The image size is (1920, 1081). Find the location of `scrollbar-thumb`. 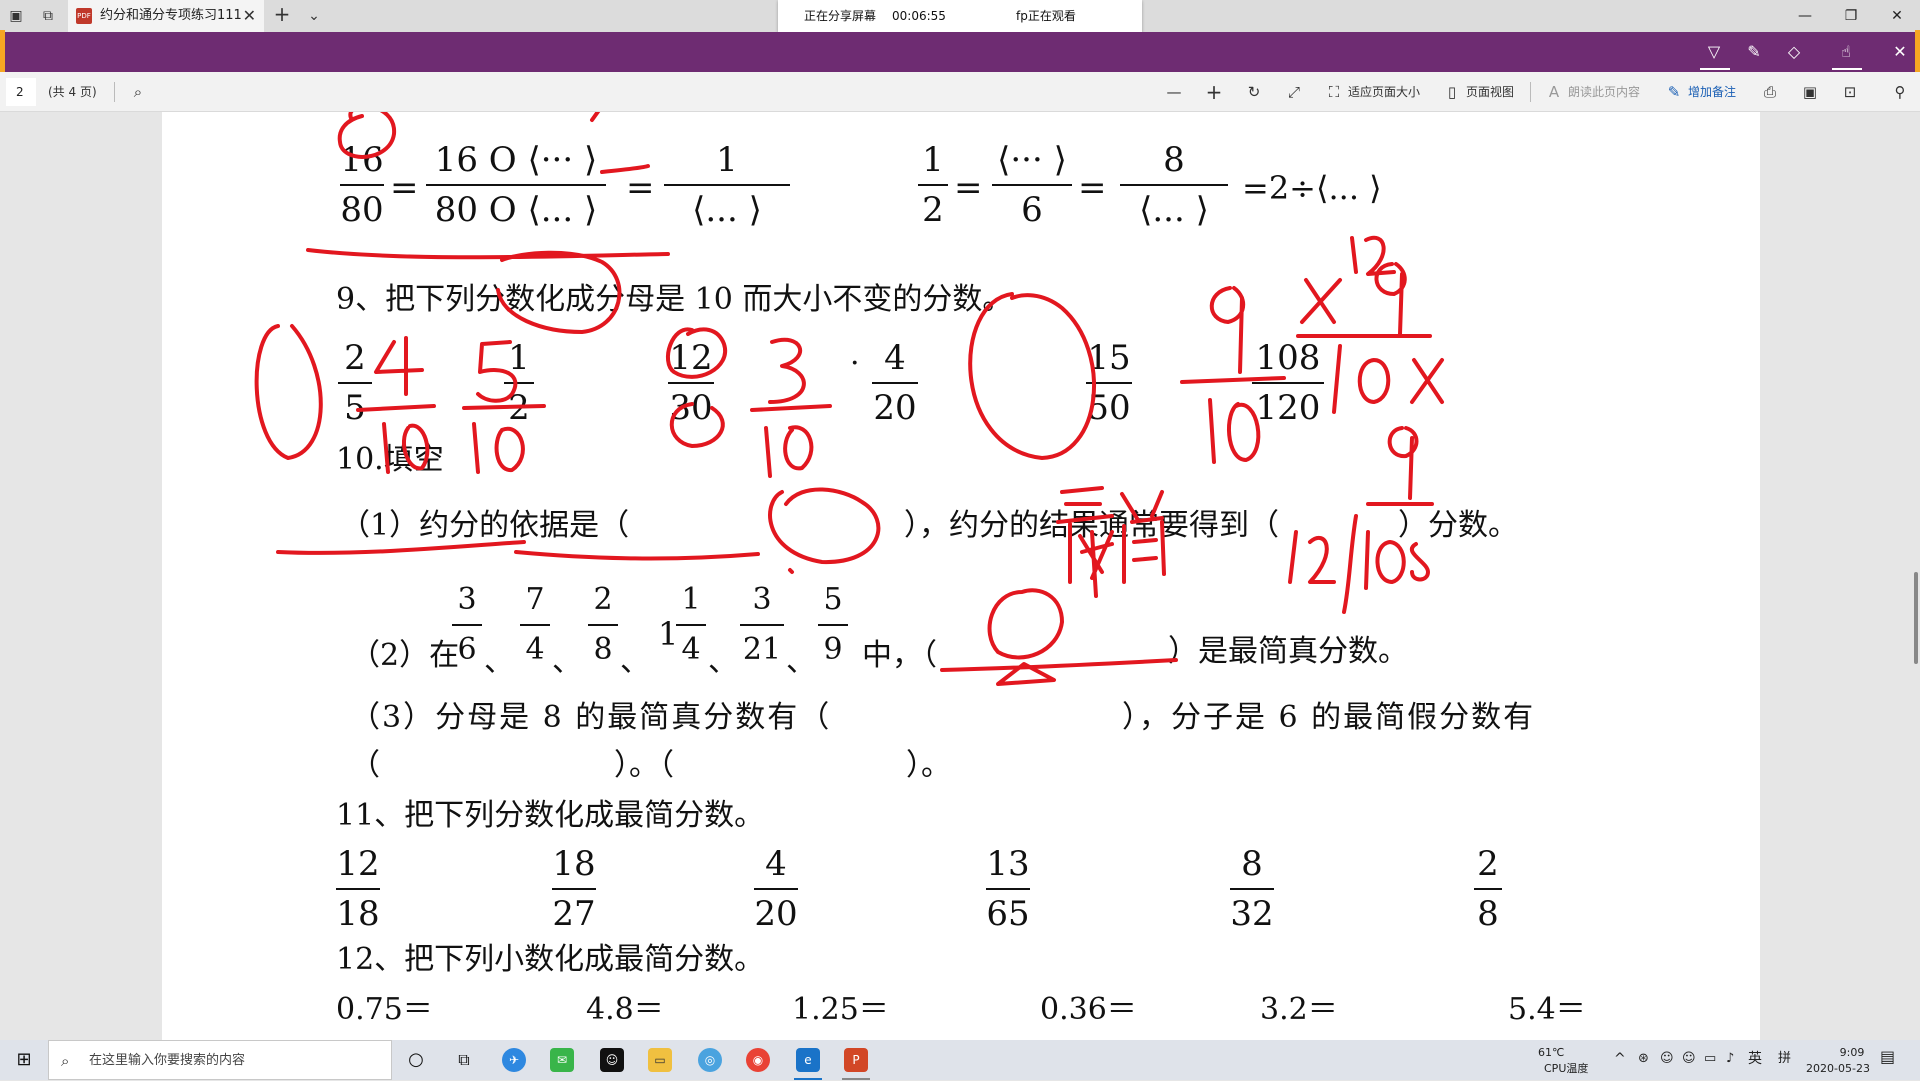

scrollbar-thumb is located at coordinates (1916, 618).